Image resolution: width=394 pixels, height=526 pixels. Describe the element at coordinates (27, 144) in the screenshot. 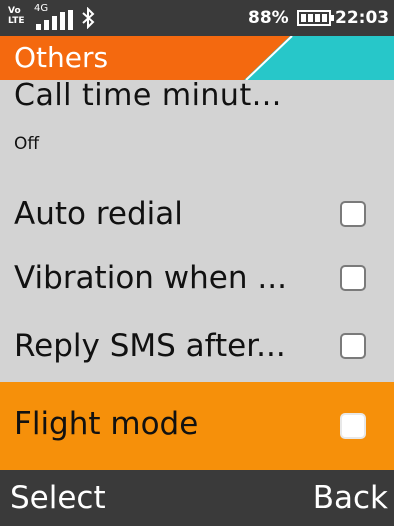

I see `list-item-value: Off` at that location.